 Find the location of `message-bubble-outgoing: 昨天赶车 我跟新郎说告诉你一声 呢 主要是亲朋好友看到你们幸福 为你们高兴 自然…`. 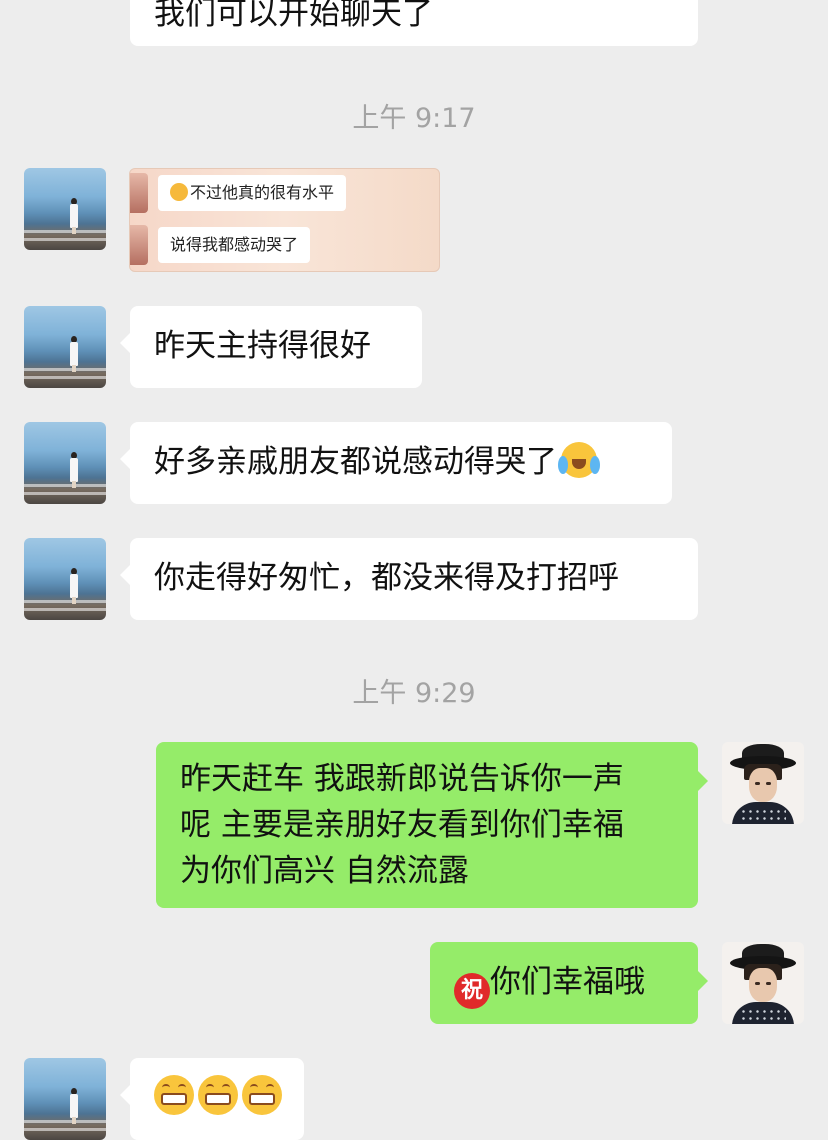

message-bubble-outgoing: 昨天赶车 我跟新郎说告诉你一声 呢 主要是亲朋好友看到你们幸福 为你们高兴 自然… is located at coordinates (432, 825).